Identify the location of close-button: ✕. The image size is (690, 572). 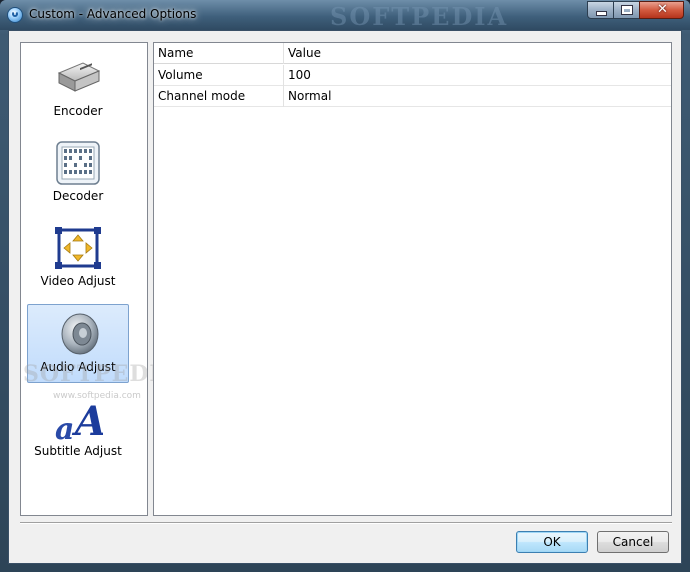
(661, 10).